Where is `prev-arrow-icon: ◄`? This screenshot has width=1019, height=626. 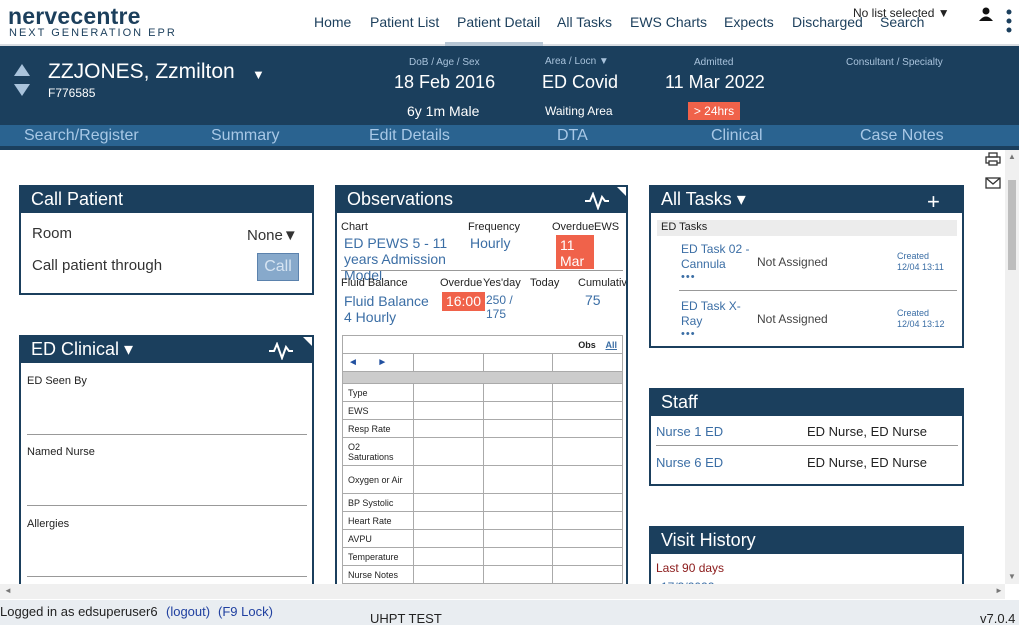 prev-arrow-icon: ◄ is located at coordinates (353, 362).